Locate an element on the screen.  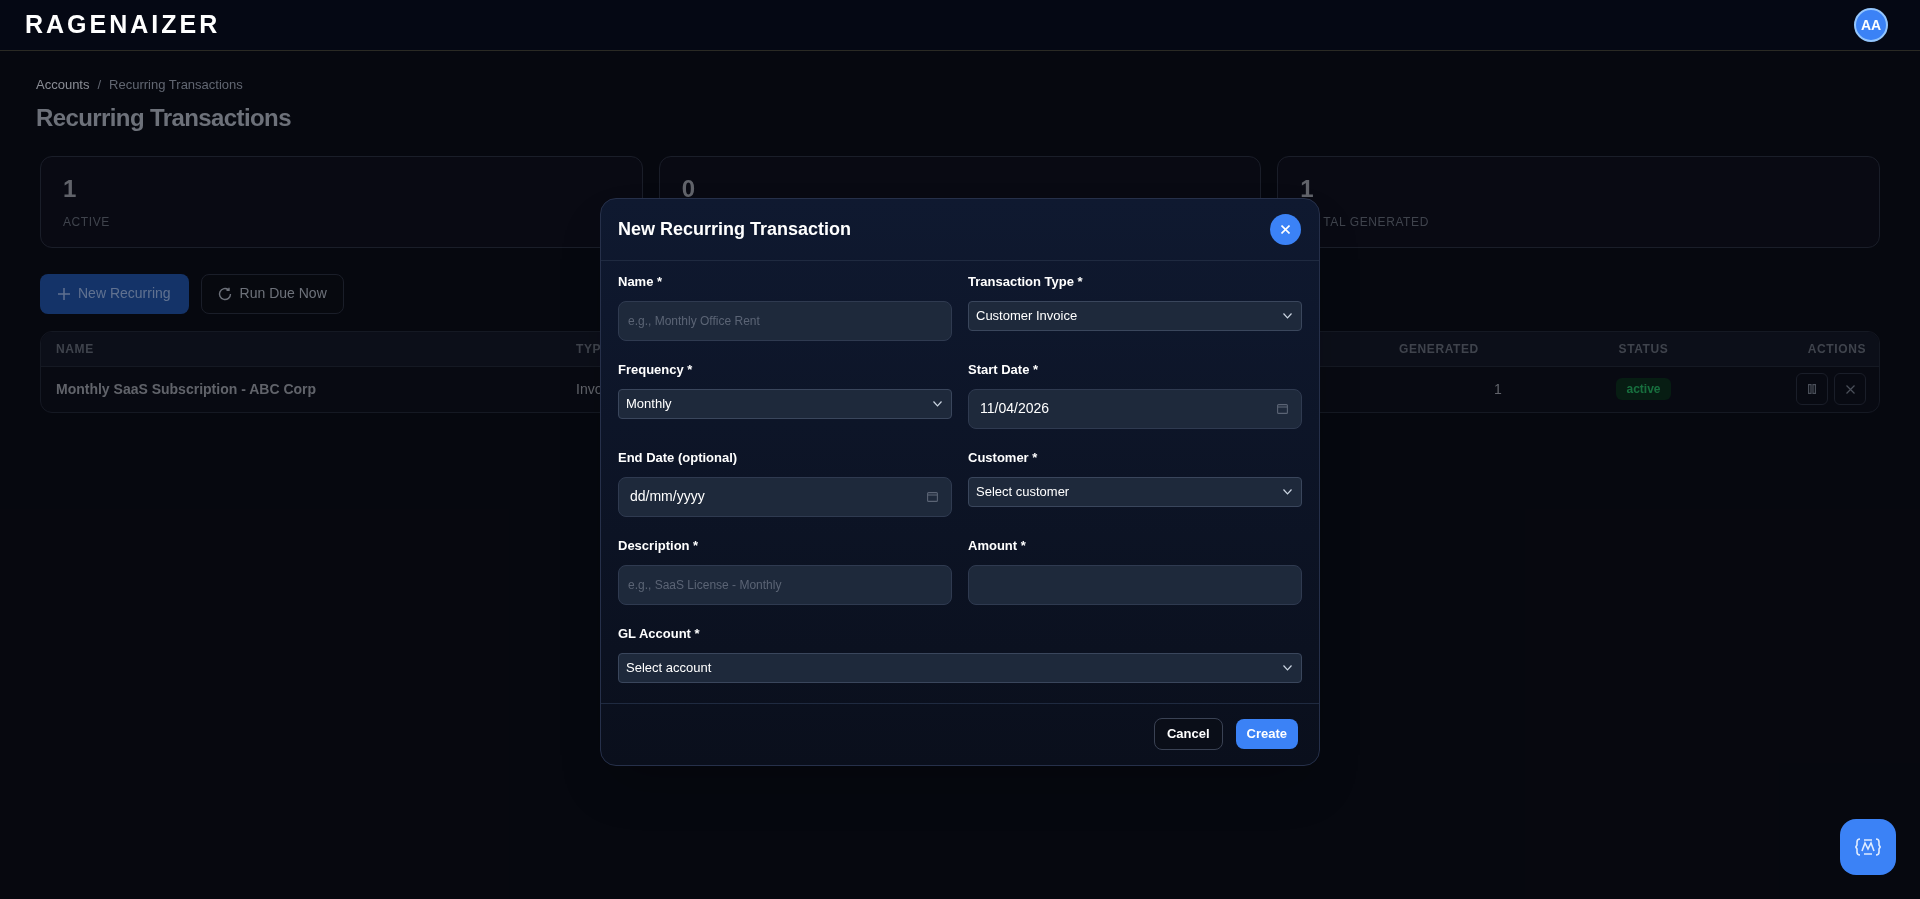
field-label: End Date (optional) is located at coordinates (678, 458).